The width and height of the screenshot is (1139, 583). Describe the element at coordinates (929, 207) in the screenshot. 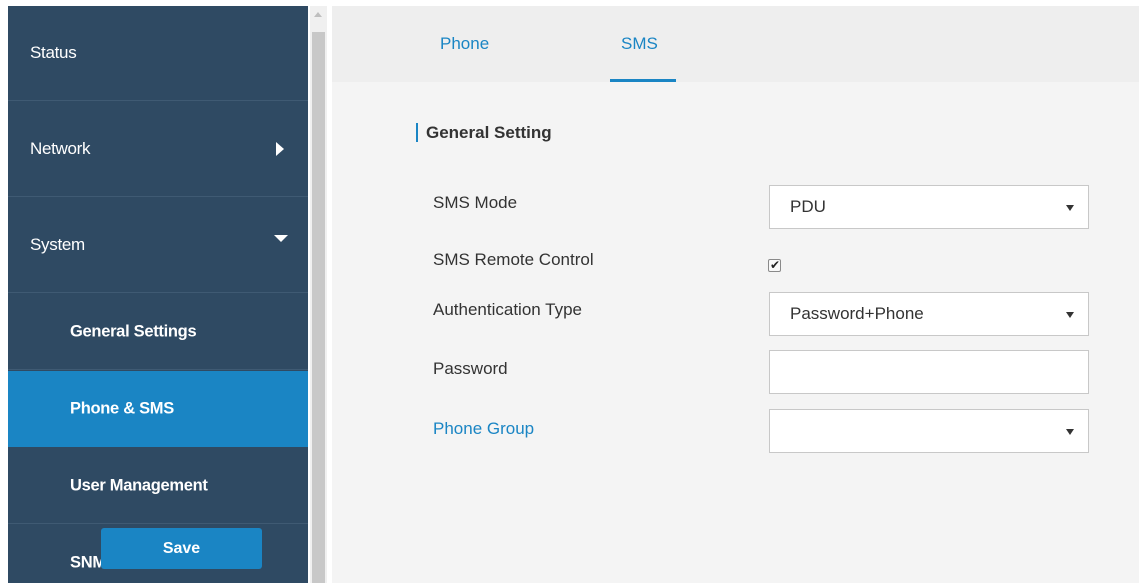

I see `sms-mode-select: PDU` at that location.